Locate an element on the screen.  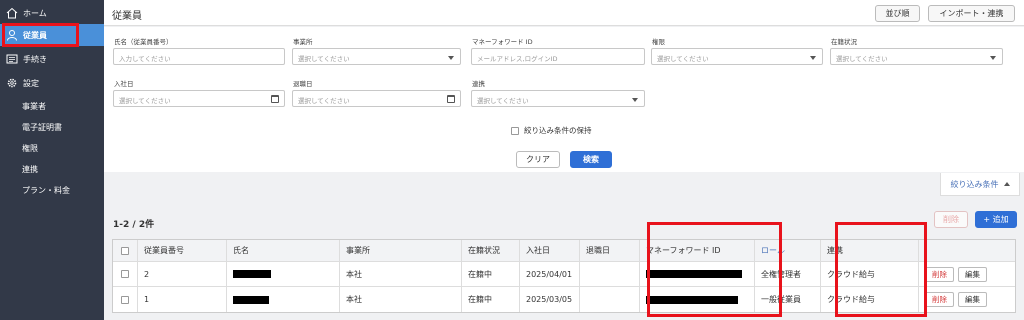
role-filter-label: 権限 is located at coordinates (658, 42).